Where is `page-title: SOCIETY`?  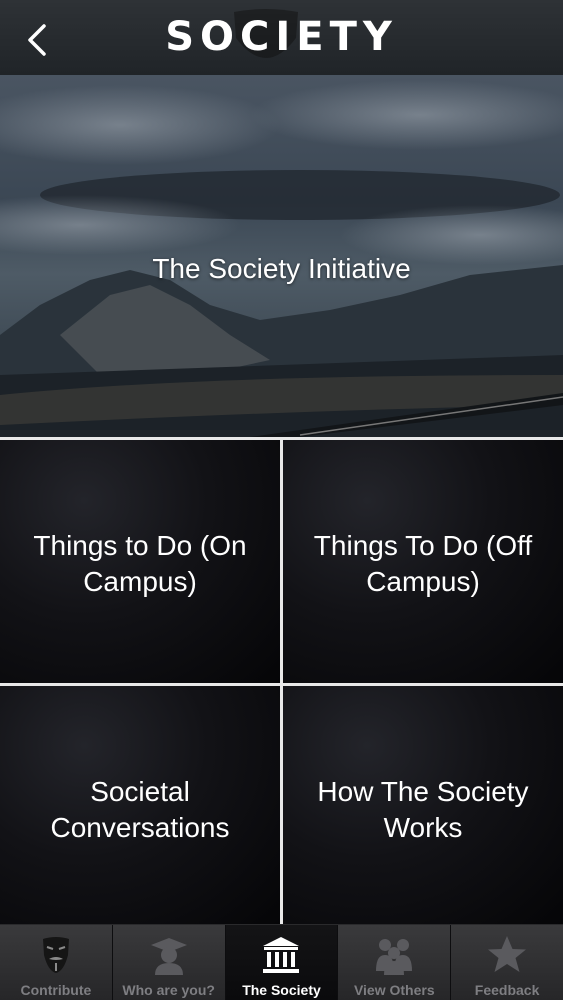
page-title: SOCIETY is located at coordinates (281, 37).